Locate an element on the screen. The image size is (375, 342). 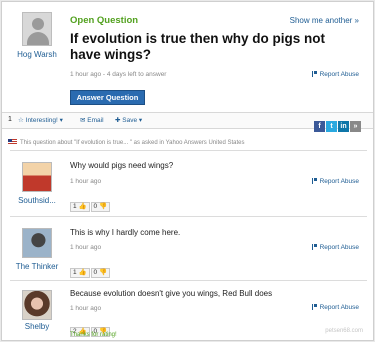
star-icon: ☆ is located at coordinates (22, 120).